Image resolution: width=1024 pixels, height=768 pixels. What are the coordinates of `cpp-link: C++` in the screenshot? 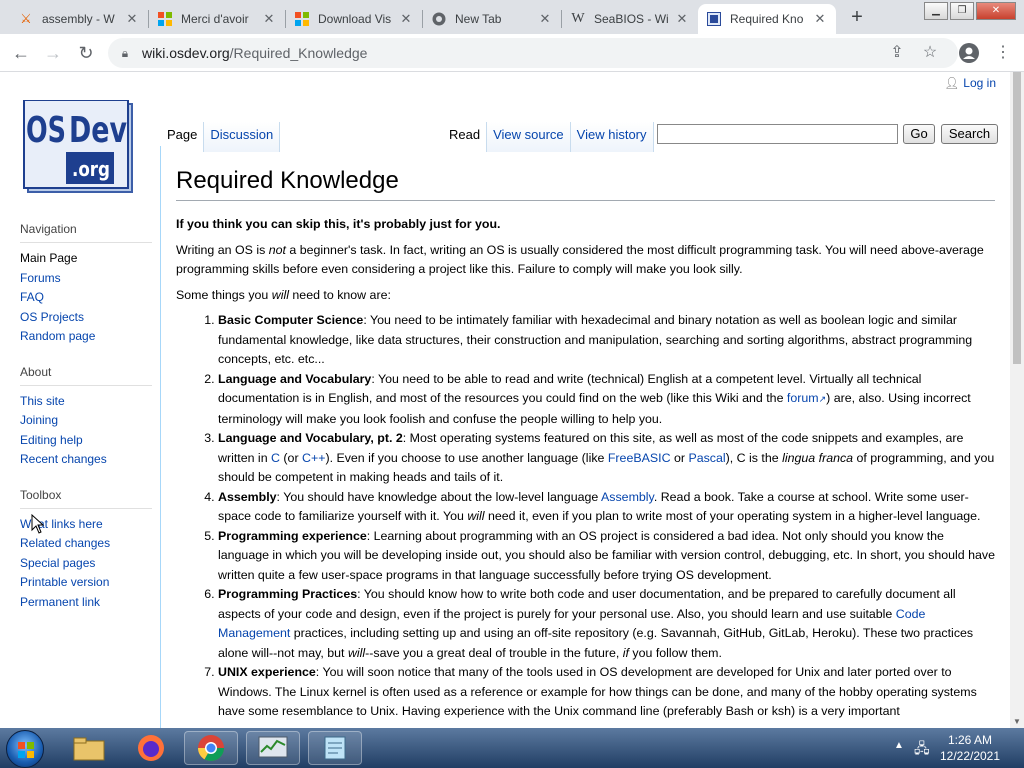 It's located at (313, 458).